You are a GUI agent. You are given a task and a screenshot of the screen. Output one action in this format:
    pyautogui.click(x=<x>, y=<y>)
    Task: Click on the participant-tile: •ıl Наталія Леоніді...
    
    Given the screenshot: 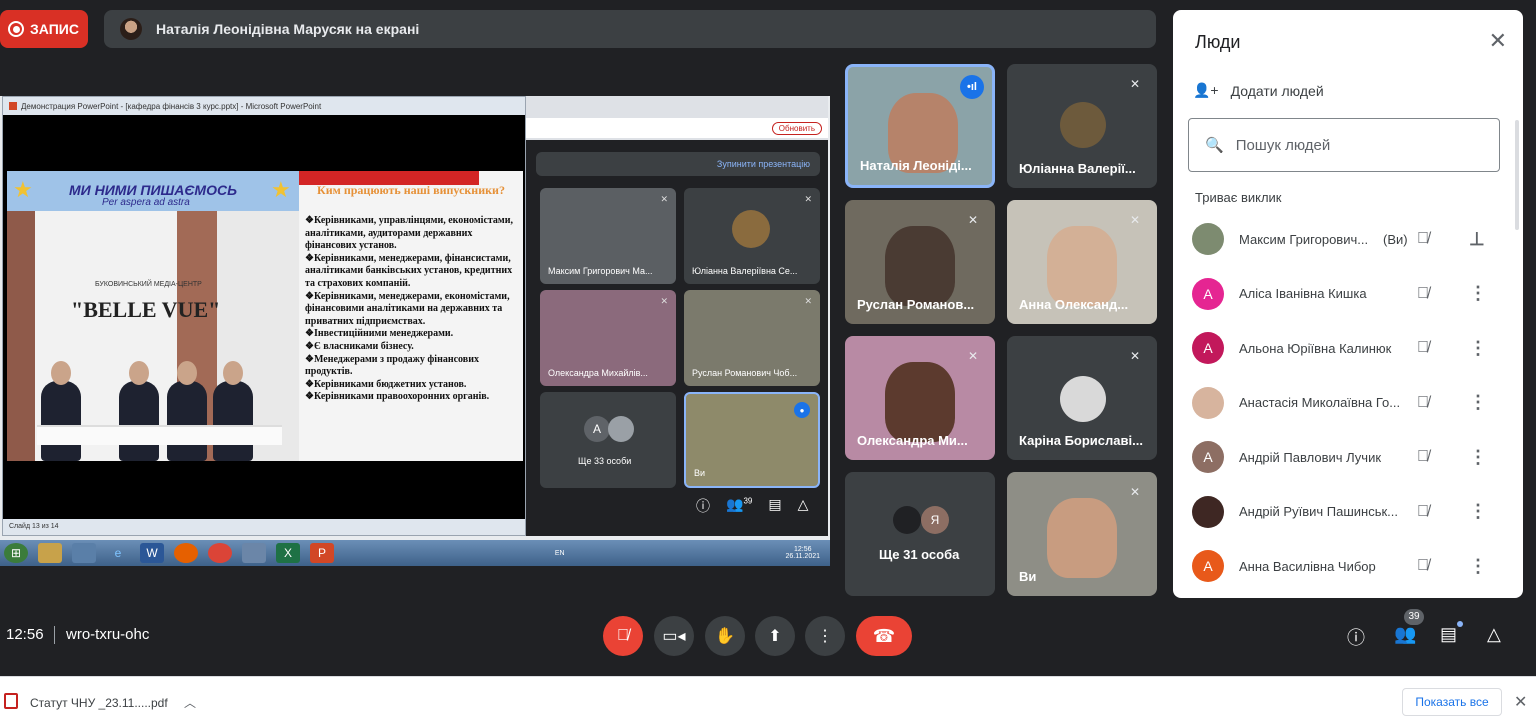 What is the action you would take?
    pyautogui.click(x=920, y=126)
    